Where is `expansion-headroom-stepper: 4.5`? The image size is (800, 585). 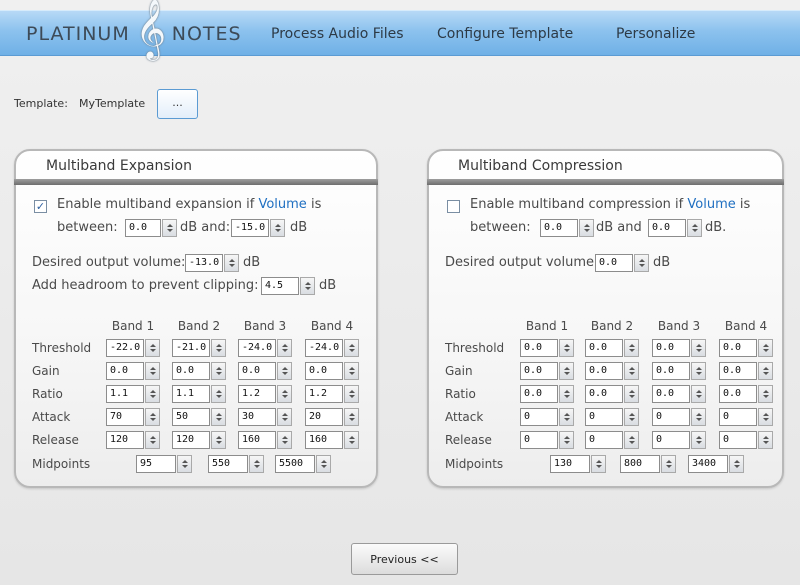
expansion-headroom-stepper: 4.5 is located at coordinates (288, 286).